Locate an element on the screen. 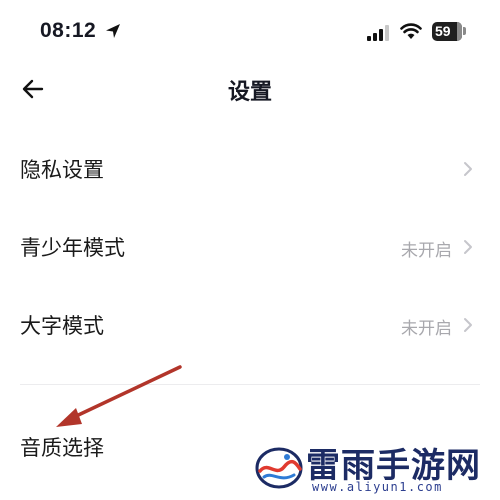  location-arrow-icon is located at coordinates (113, 31).